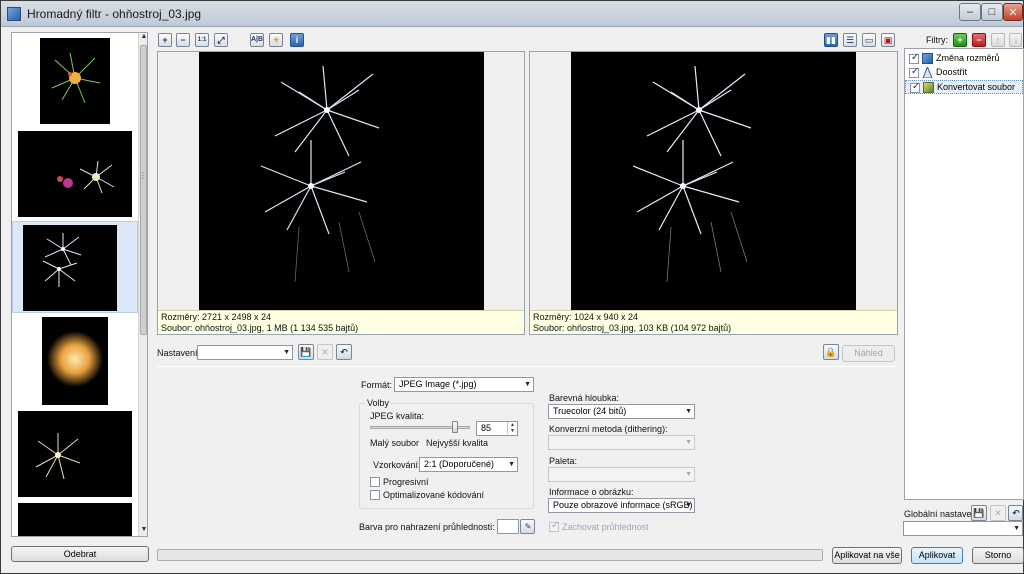 This screenshot has width=1024, height=574. Describe the element at coordinates (80, 554) in the screenshot. I see `remove-button: Odebrat` at that location.